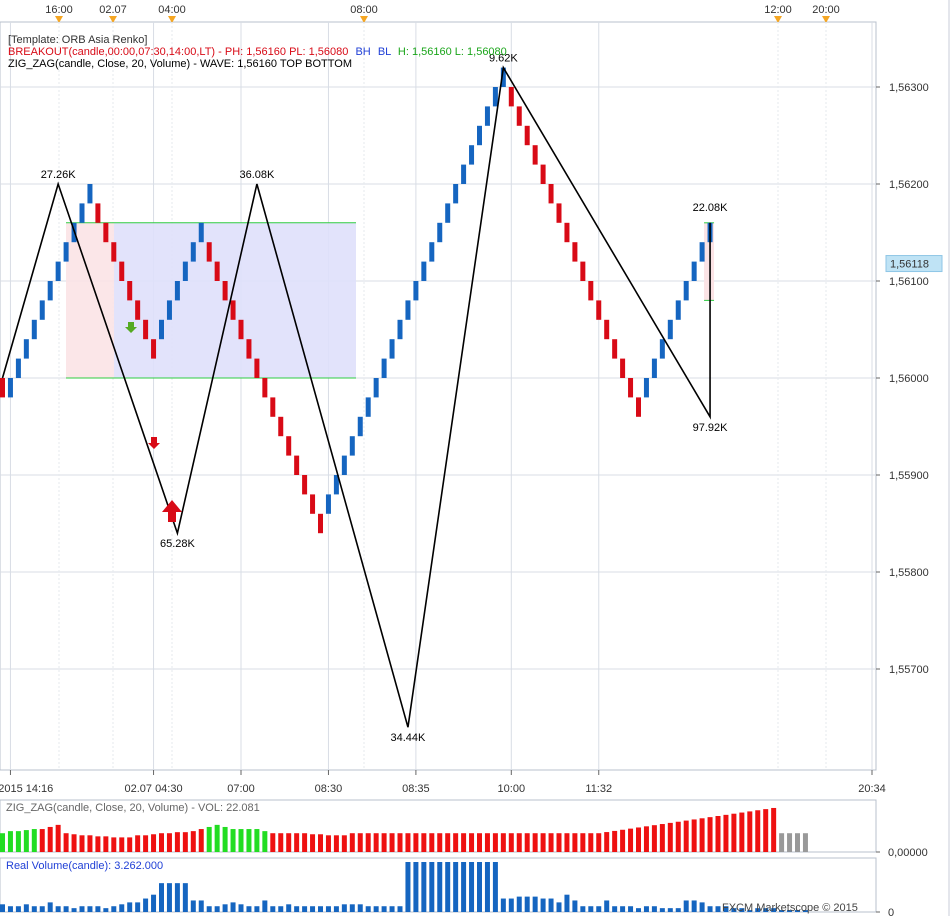 The image size is (950, 916). Describe the element at coordinates (172, 10) in the screenshot. I see `session-marker-label: 04:00` at that location.